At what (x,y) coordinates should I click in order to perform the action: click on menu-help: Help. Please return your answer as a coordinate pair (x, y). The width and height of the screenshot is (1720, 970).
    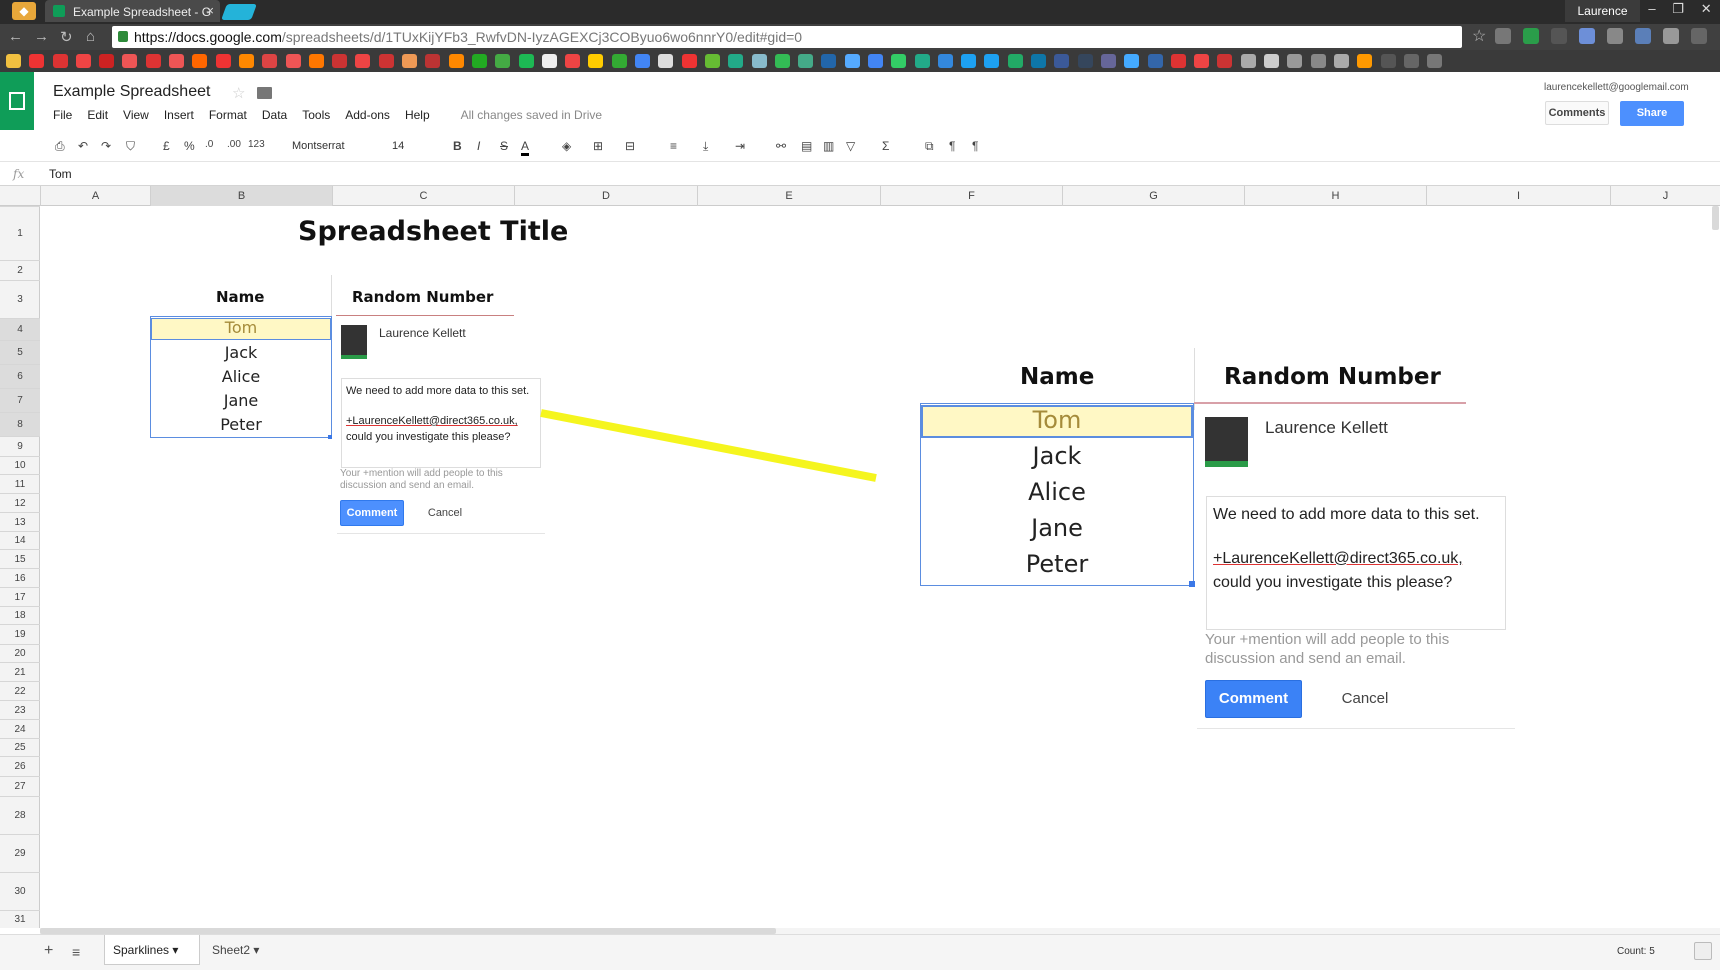
    Looking at the image, I should click on (417, 115).